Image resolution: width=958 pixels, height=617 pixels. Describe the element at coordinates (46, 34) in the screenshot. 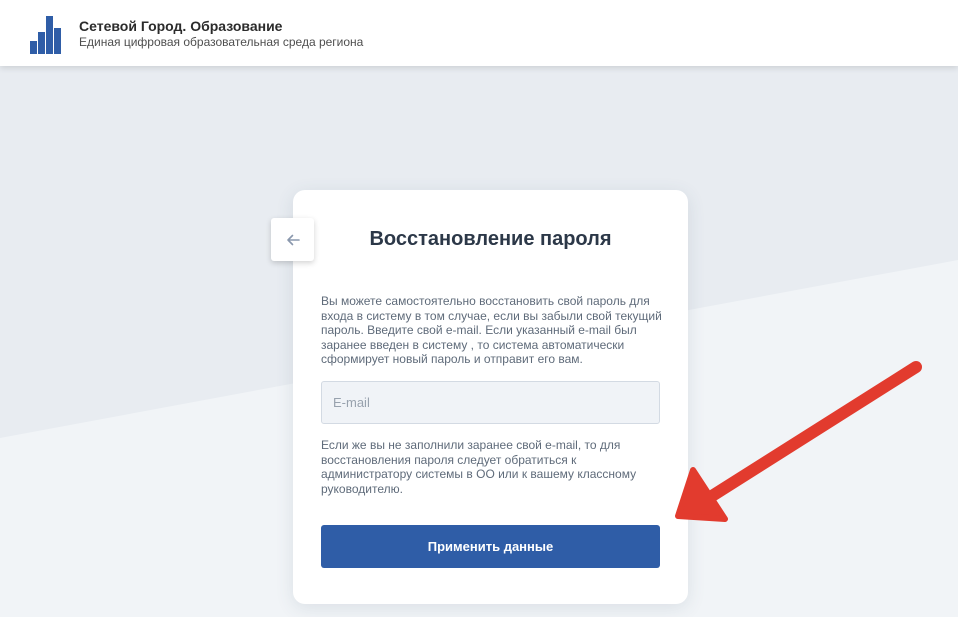

I see `city-buildings-logo` at that location.